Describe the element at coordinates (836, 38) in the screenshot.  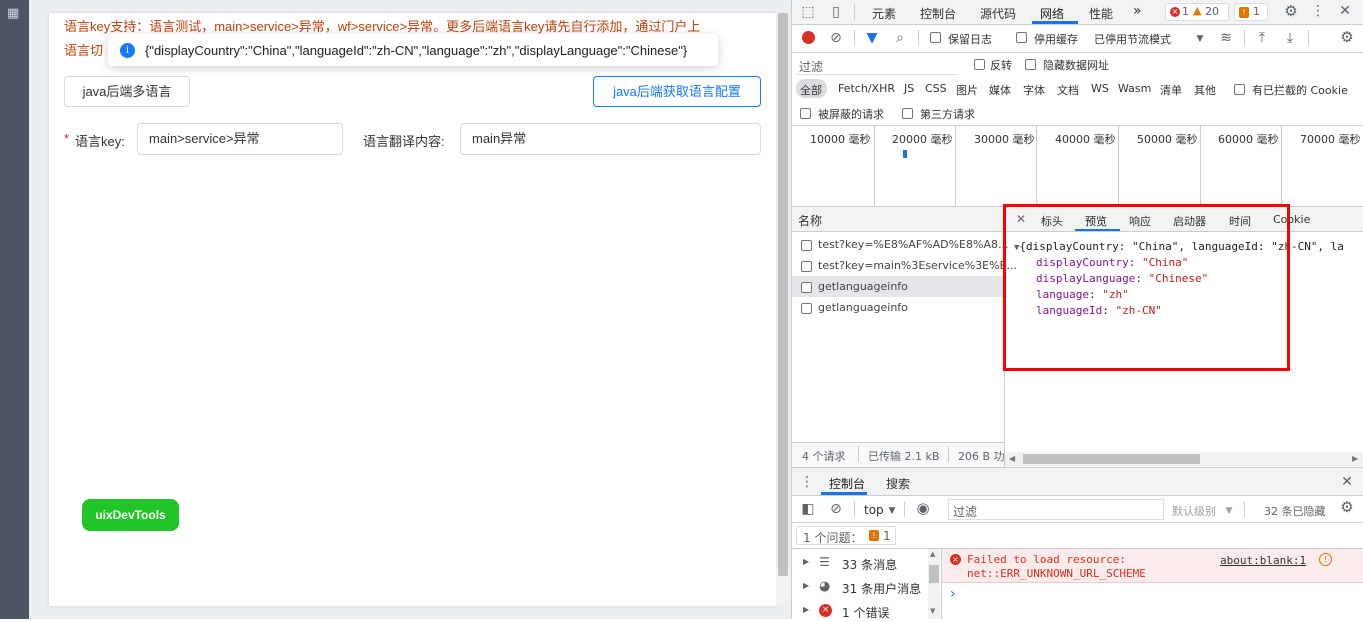
I see `clear-icon: ⊘` at that location.